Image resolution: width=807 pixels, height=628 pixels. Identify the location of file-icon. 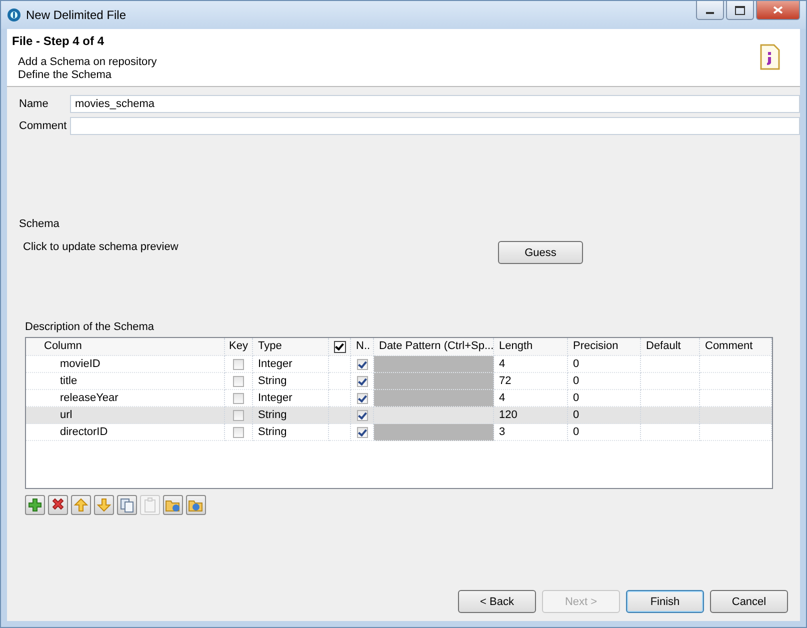
(770, 57).